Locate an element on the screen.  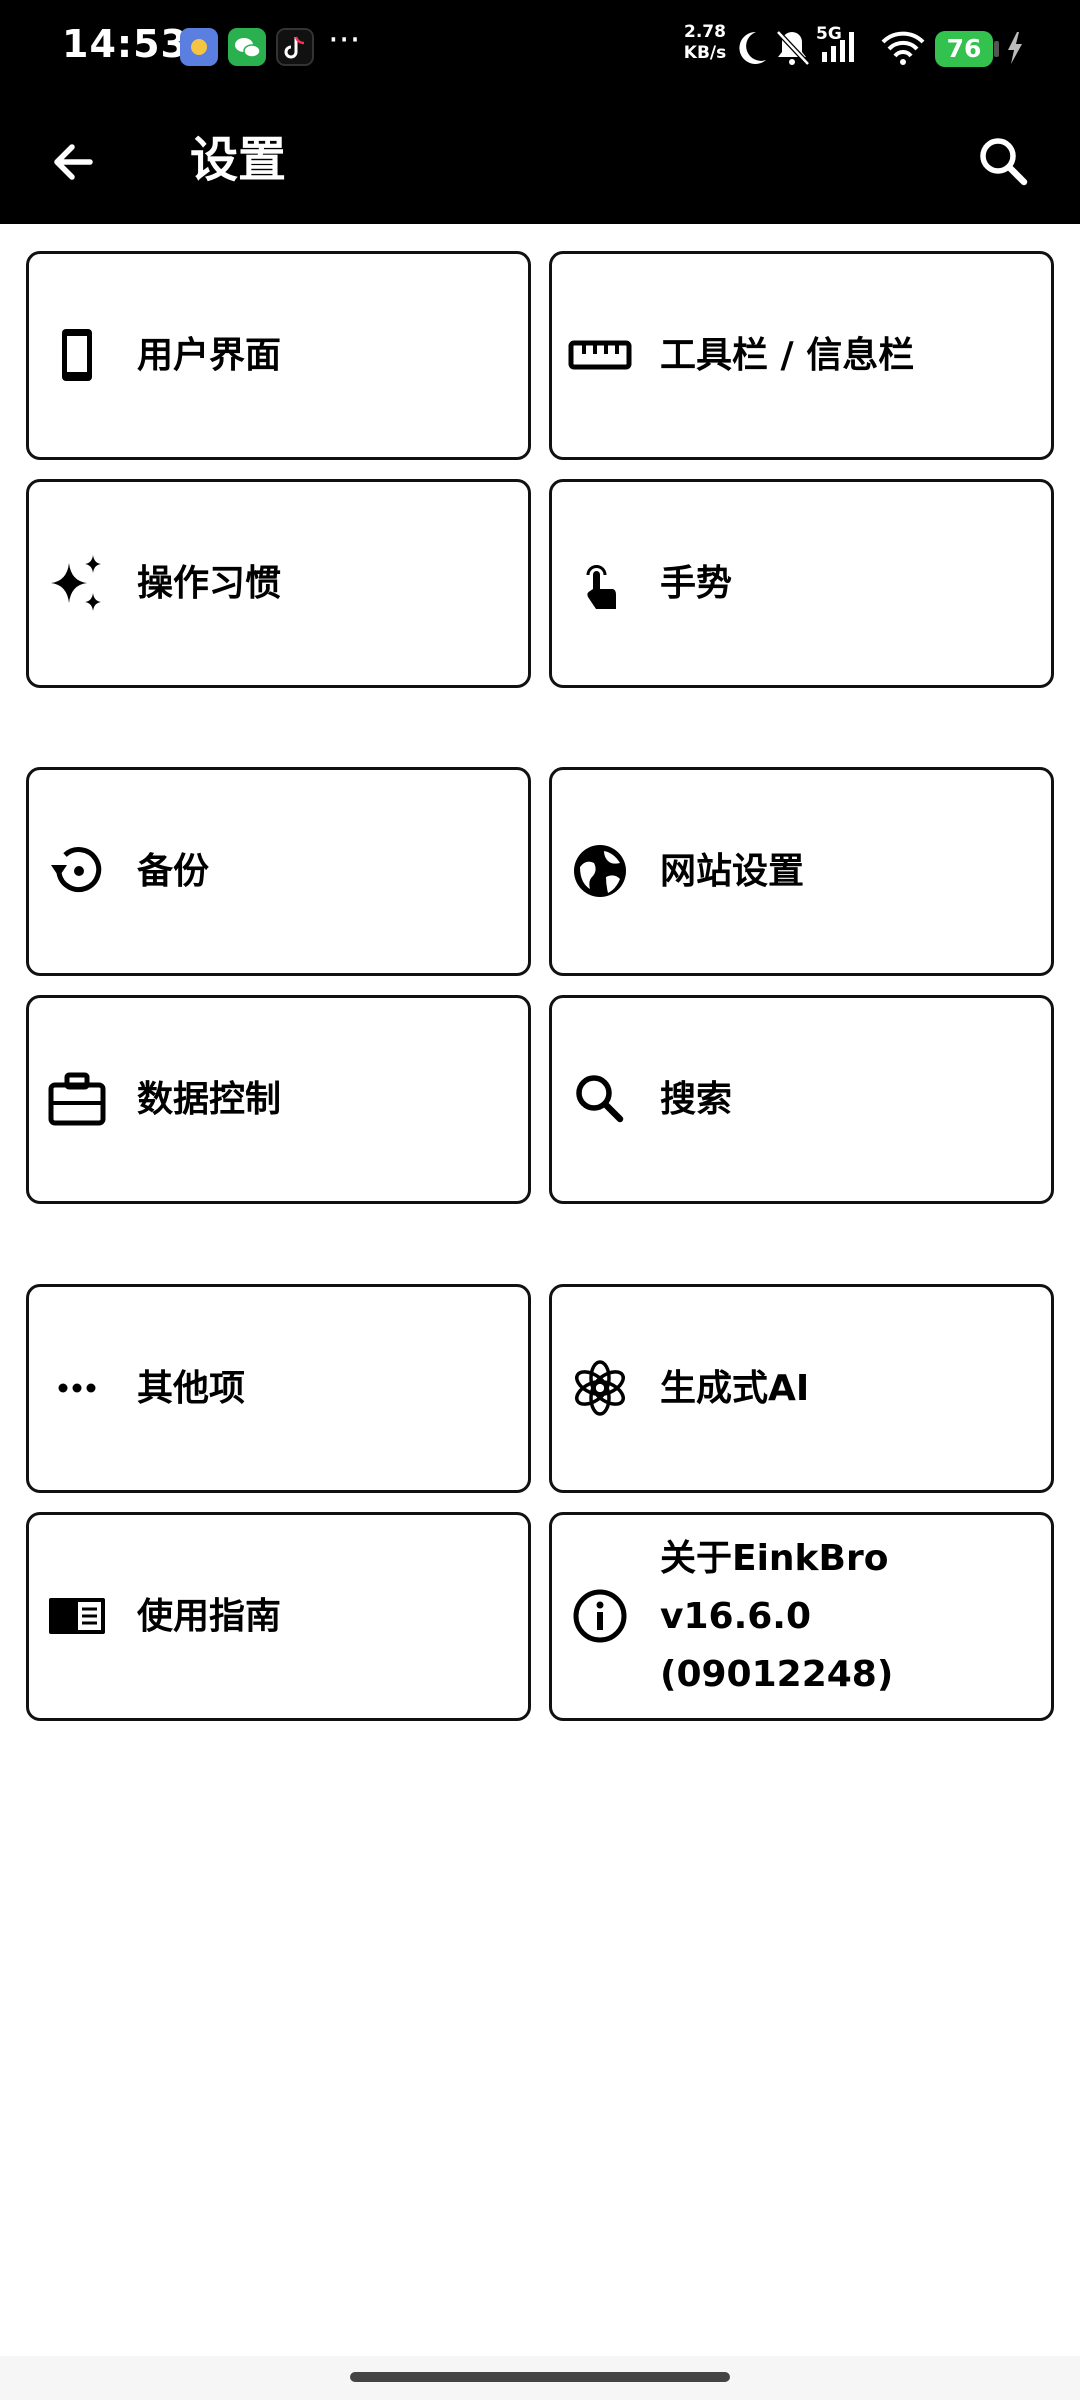
guide-icon is located at coordinates (77, 1616).